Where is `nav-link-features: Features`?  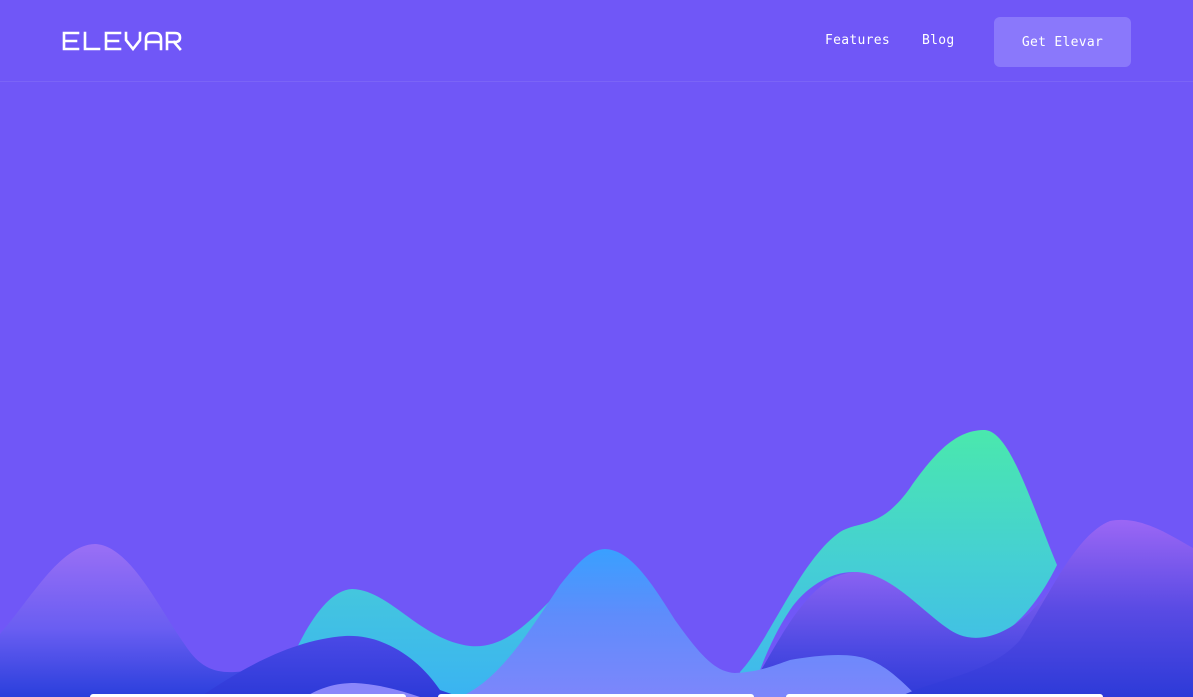
nav-link-features: Features is located at coordinates (857, 41).